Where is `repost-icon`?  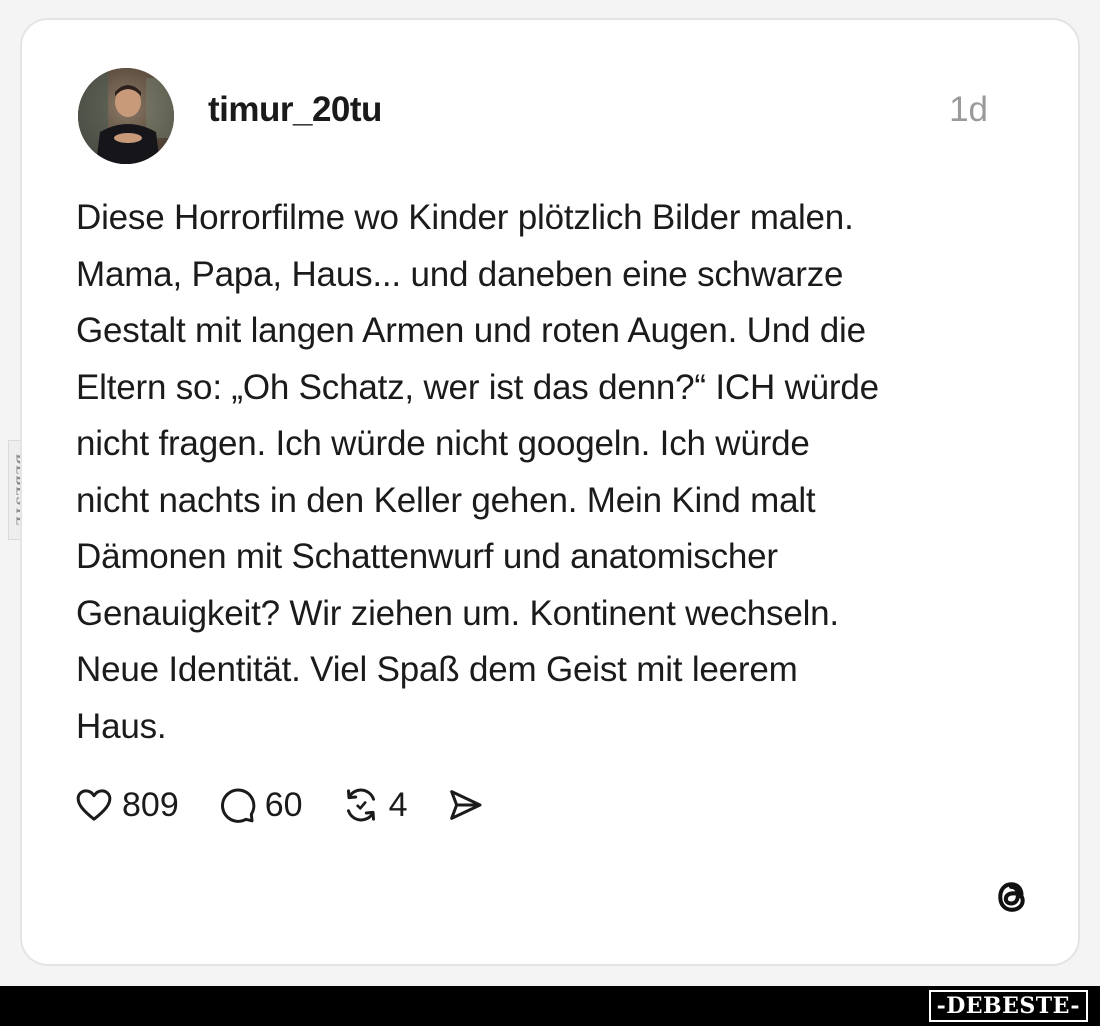 repost-icon is located at coordinates (360, 805).